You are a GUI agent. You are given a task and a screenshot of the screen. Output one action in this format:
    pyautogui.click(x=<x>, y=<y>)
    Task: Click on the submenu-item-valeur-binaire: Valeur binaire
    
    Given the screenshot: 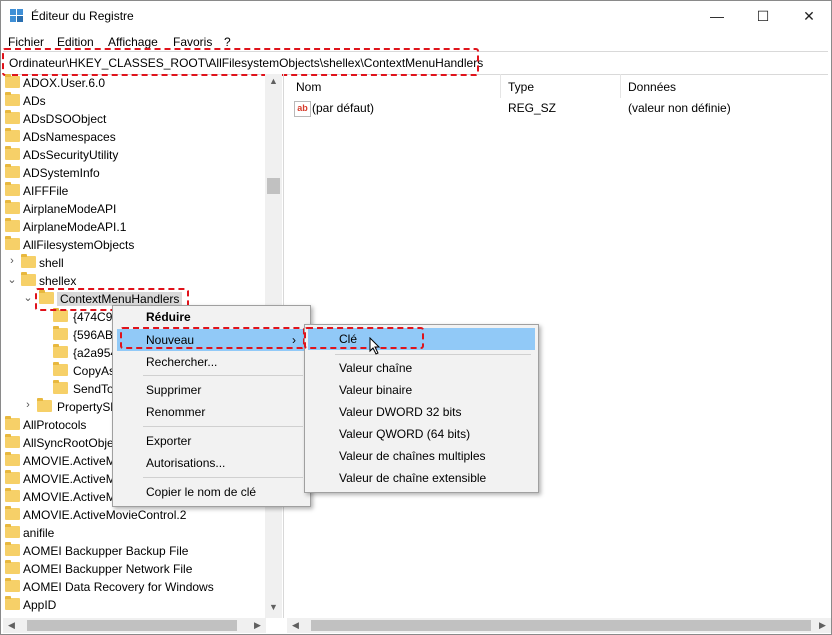 What is the action you would take?
    pyautogui.click(x=421, y=390)
    